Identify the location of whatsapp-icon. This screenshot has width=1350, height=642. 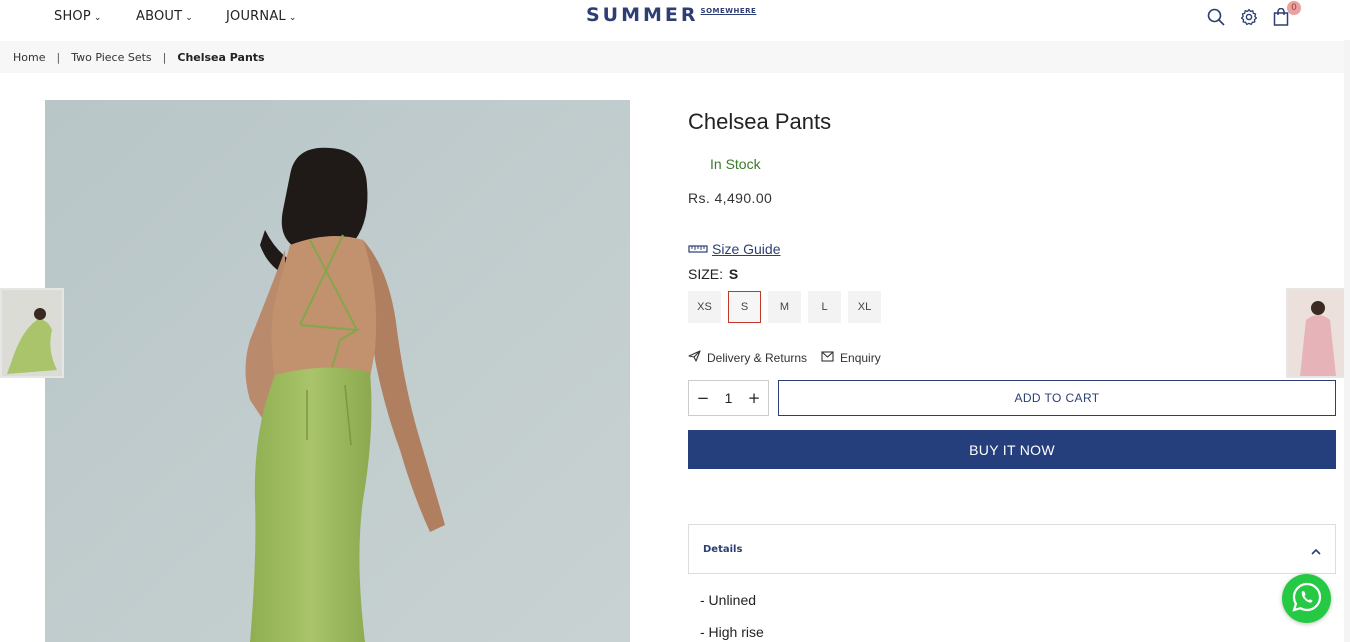
(1307, 599).